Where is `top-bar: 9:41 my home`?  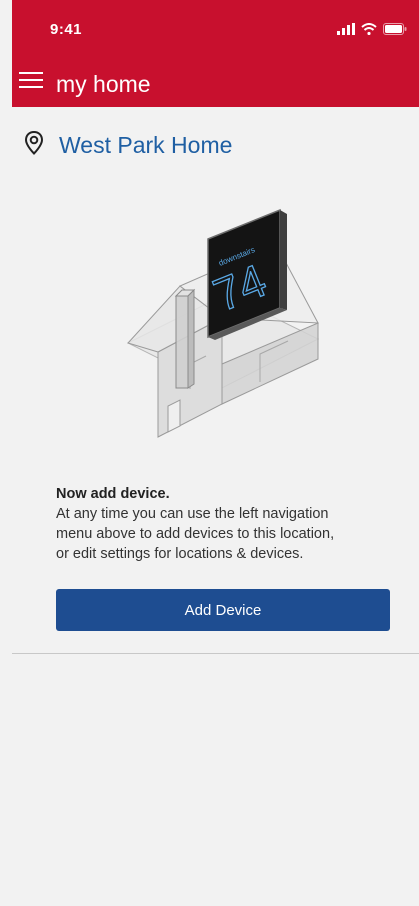 top-bar: 9:41 my home is located at coordinates (215, 53).